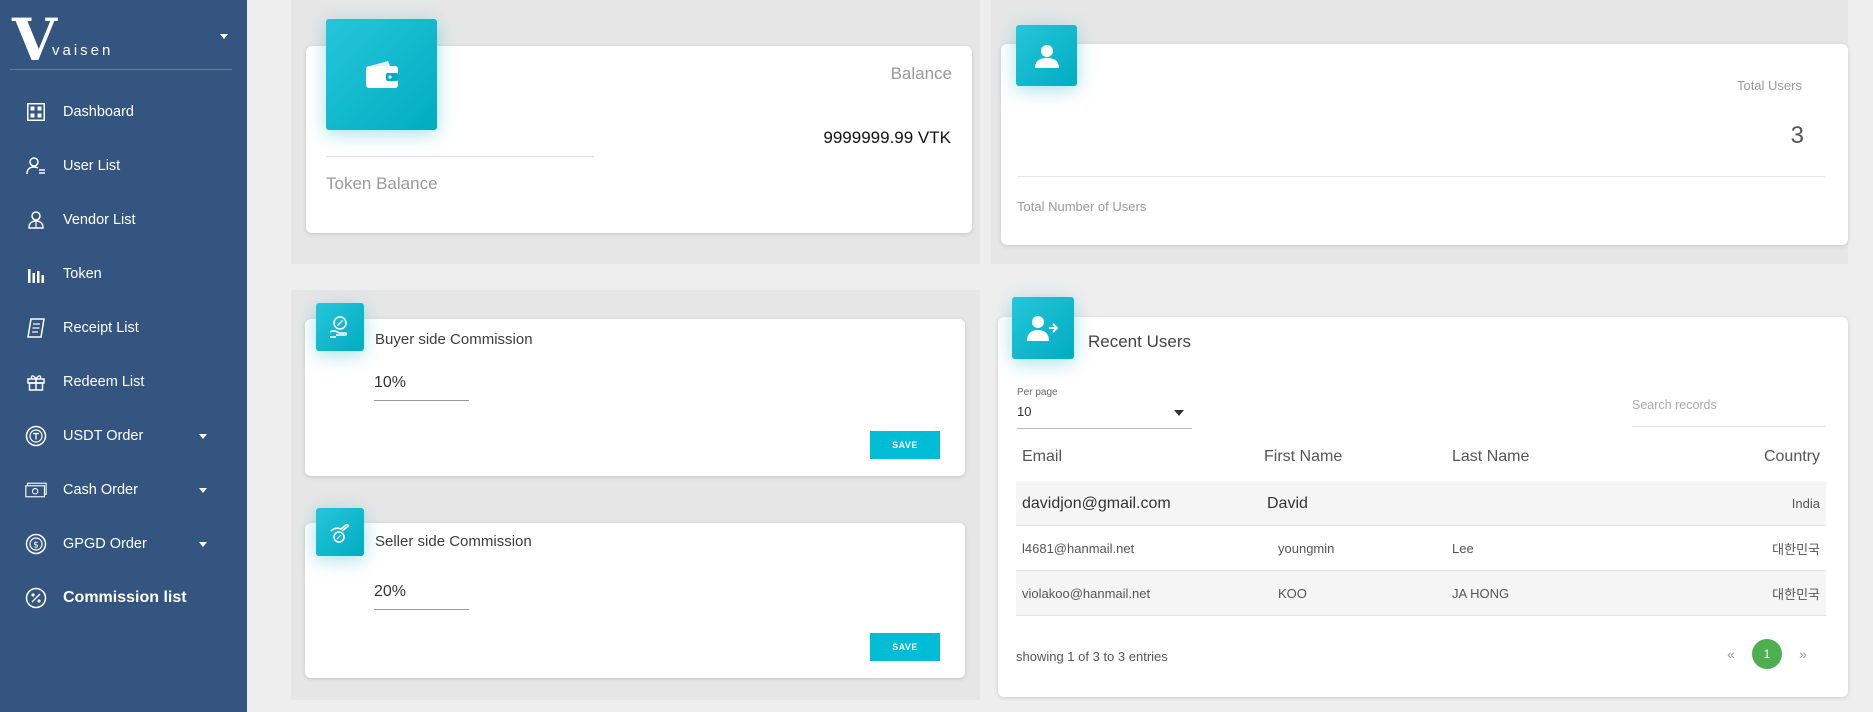  What do you see at coordinates (1421, 548) in the screenshot?
I see `table-row: l4681@hanmail.net youngmin Lee 대한민국` at bounding box center [1421, 548].